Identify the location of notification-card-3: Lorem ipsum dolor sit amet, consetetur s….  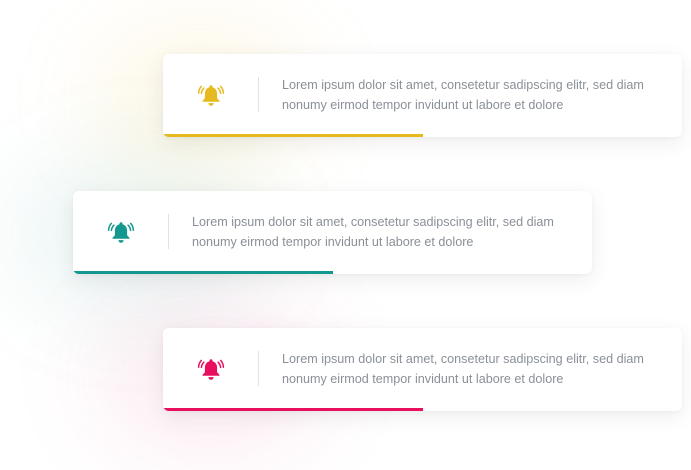
(422, 369).